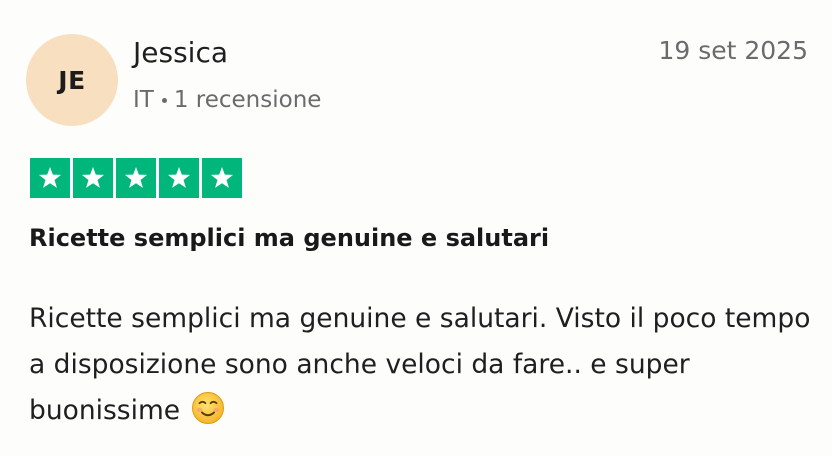 Image resolution: width=832 pixels, height=456 pixels. Describe the element at coordinates (289, 238) in the screenshot. I see `review-title: Ricette semplici ma genuine e salutari` at that location.